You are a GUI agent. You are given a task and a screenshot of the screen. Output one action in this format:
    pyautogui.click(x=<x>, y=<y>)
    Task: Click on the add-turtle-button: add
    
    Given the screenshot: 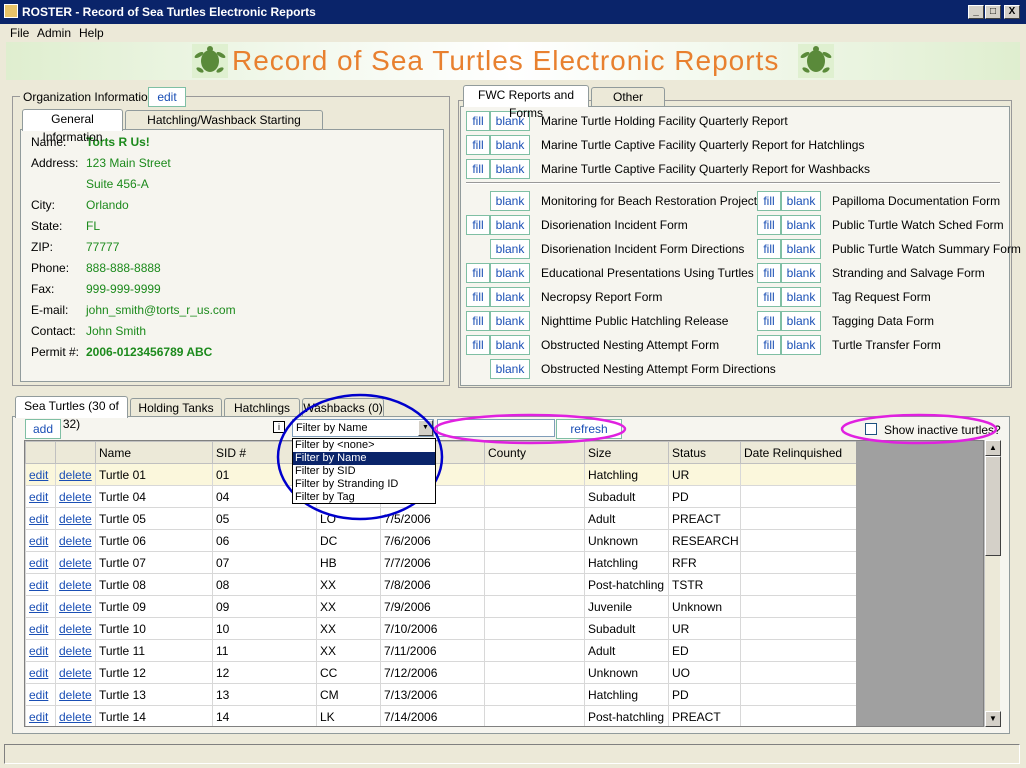 What is the action you would take?
    pyautogui.click(x=43, y=429)
    